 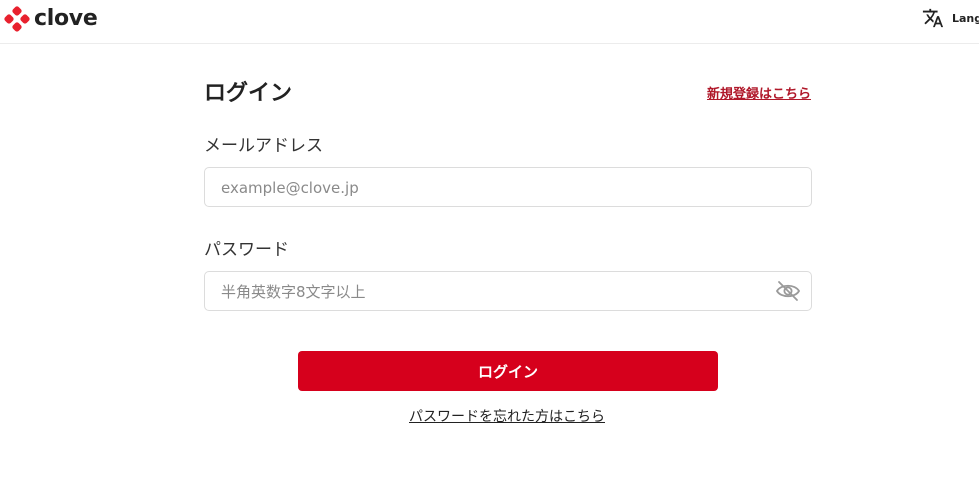 I want to click on password-placeholder: 半角英数字8文字以上, so click(x=293, y=292).